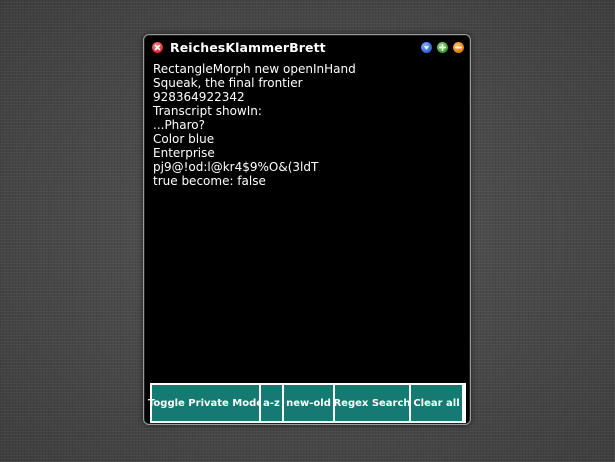  I want to click on sort-new-old-button: new-old, so click(308, 403).